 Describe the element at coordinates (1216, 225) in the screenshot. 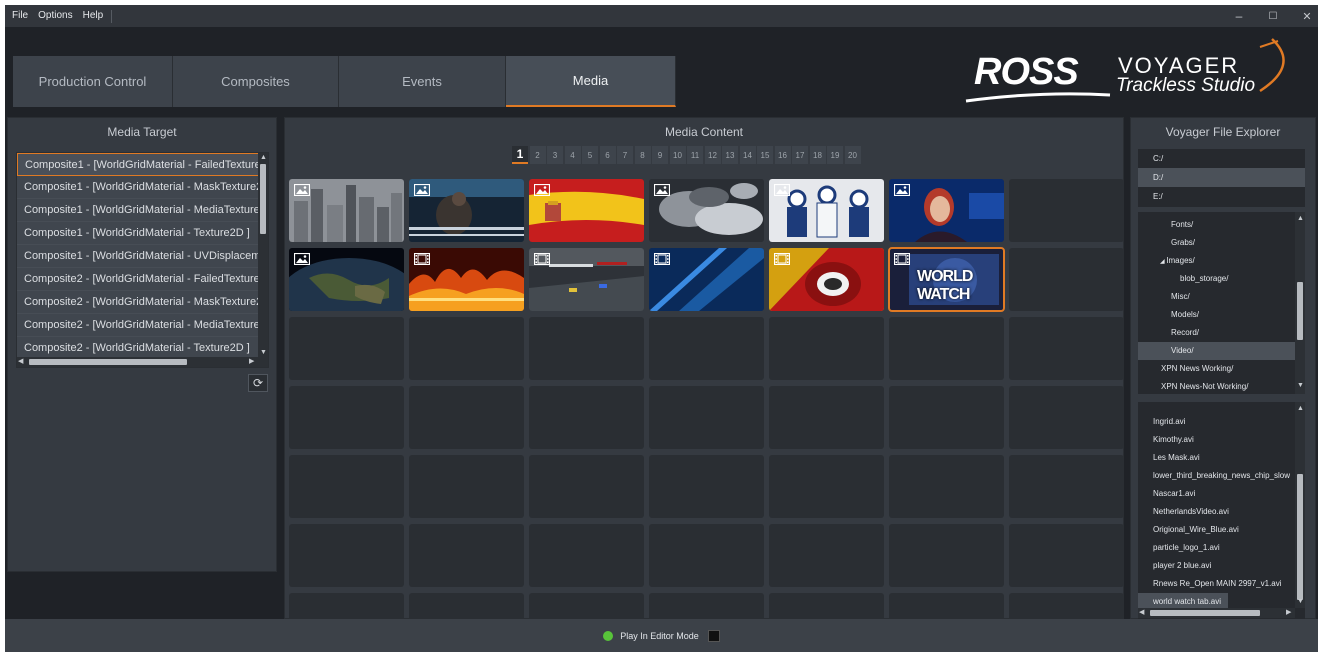

I see `folder-item: Fonts/` at that location.